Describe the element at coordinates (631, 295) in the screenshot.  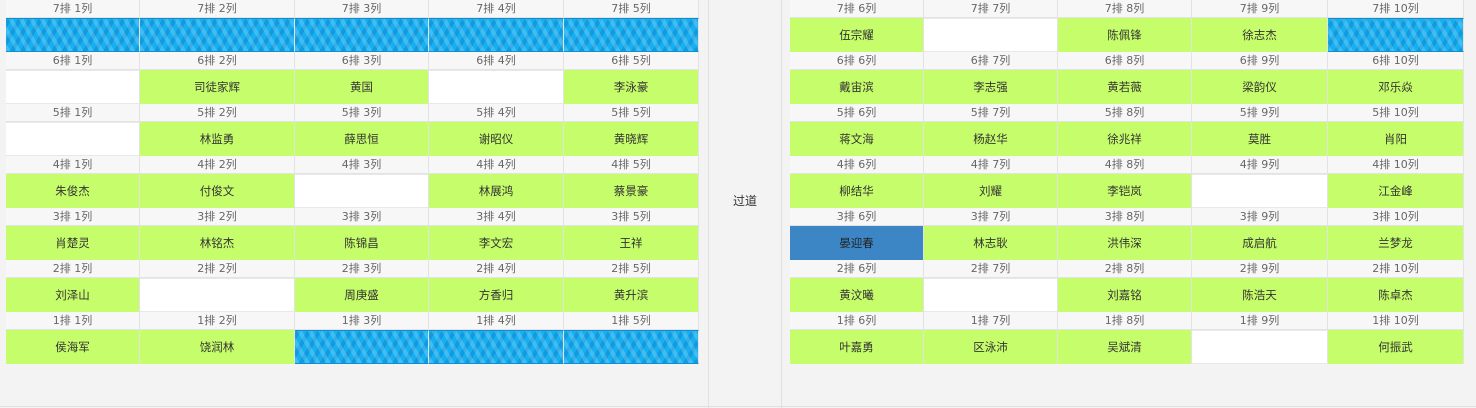
I see `seat-occupied: 黄升滨` at that location.